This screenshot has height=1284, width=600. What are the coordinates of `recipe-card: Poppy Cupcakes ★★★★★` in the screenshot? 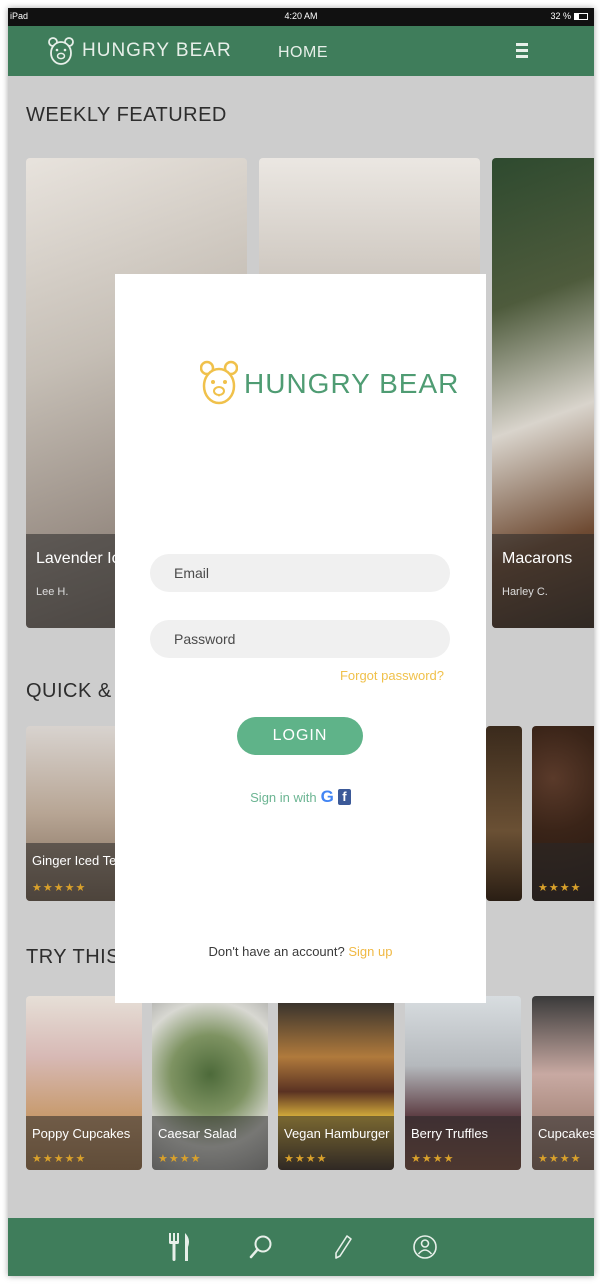 It's located at (84, 1083).